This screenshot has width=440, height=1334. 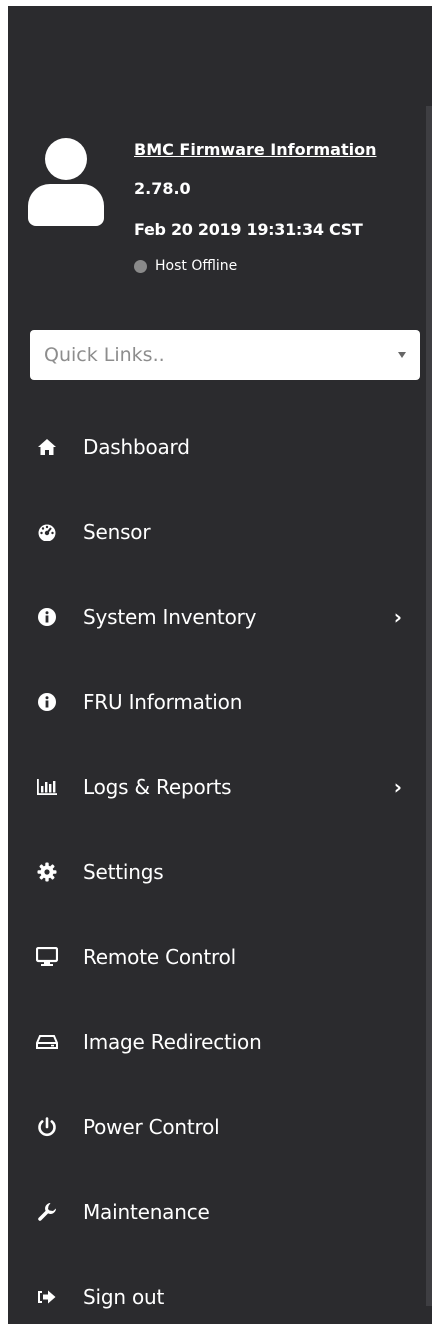 What do you see at coordinates (47, 957) in the screenshot?
I see `monitor-icon` at bounding box center [47, 957].